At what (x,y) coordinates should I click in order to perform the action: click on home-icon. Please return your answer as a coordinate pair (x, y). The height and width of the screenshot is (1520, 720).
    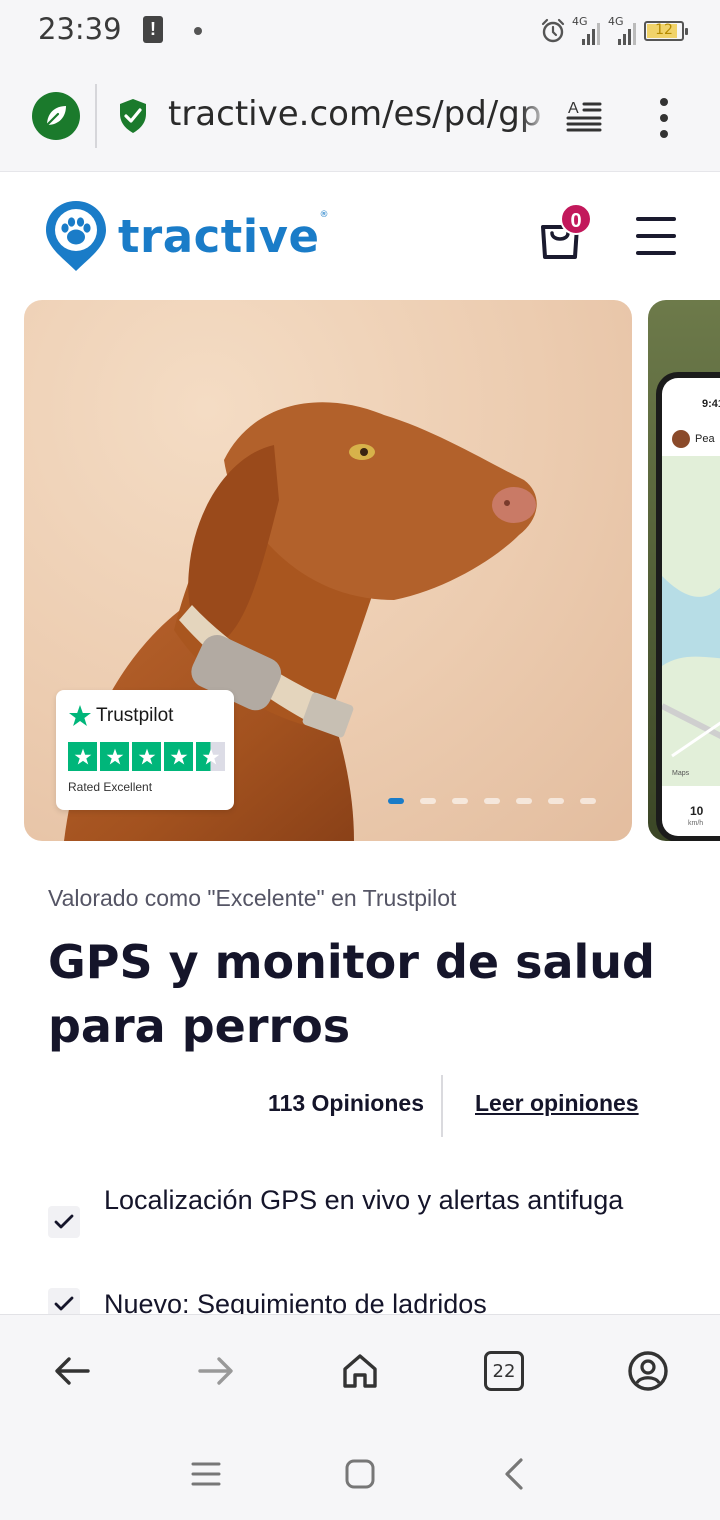
    Looking at the image, I should click on (360, 1371).